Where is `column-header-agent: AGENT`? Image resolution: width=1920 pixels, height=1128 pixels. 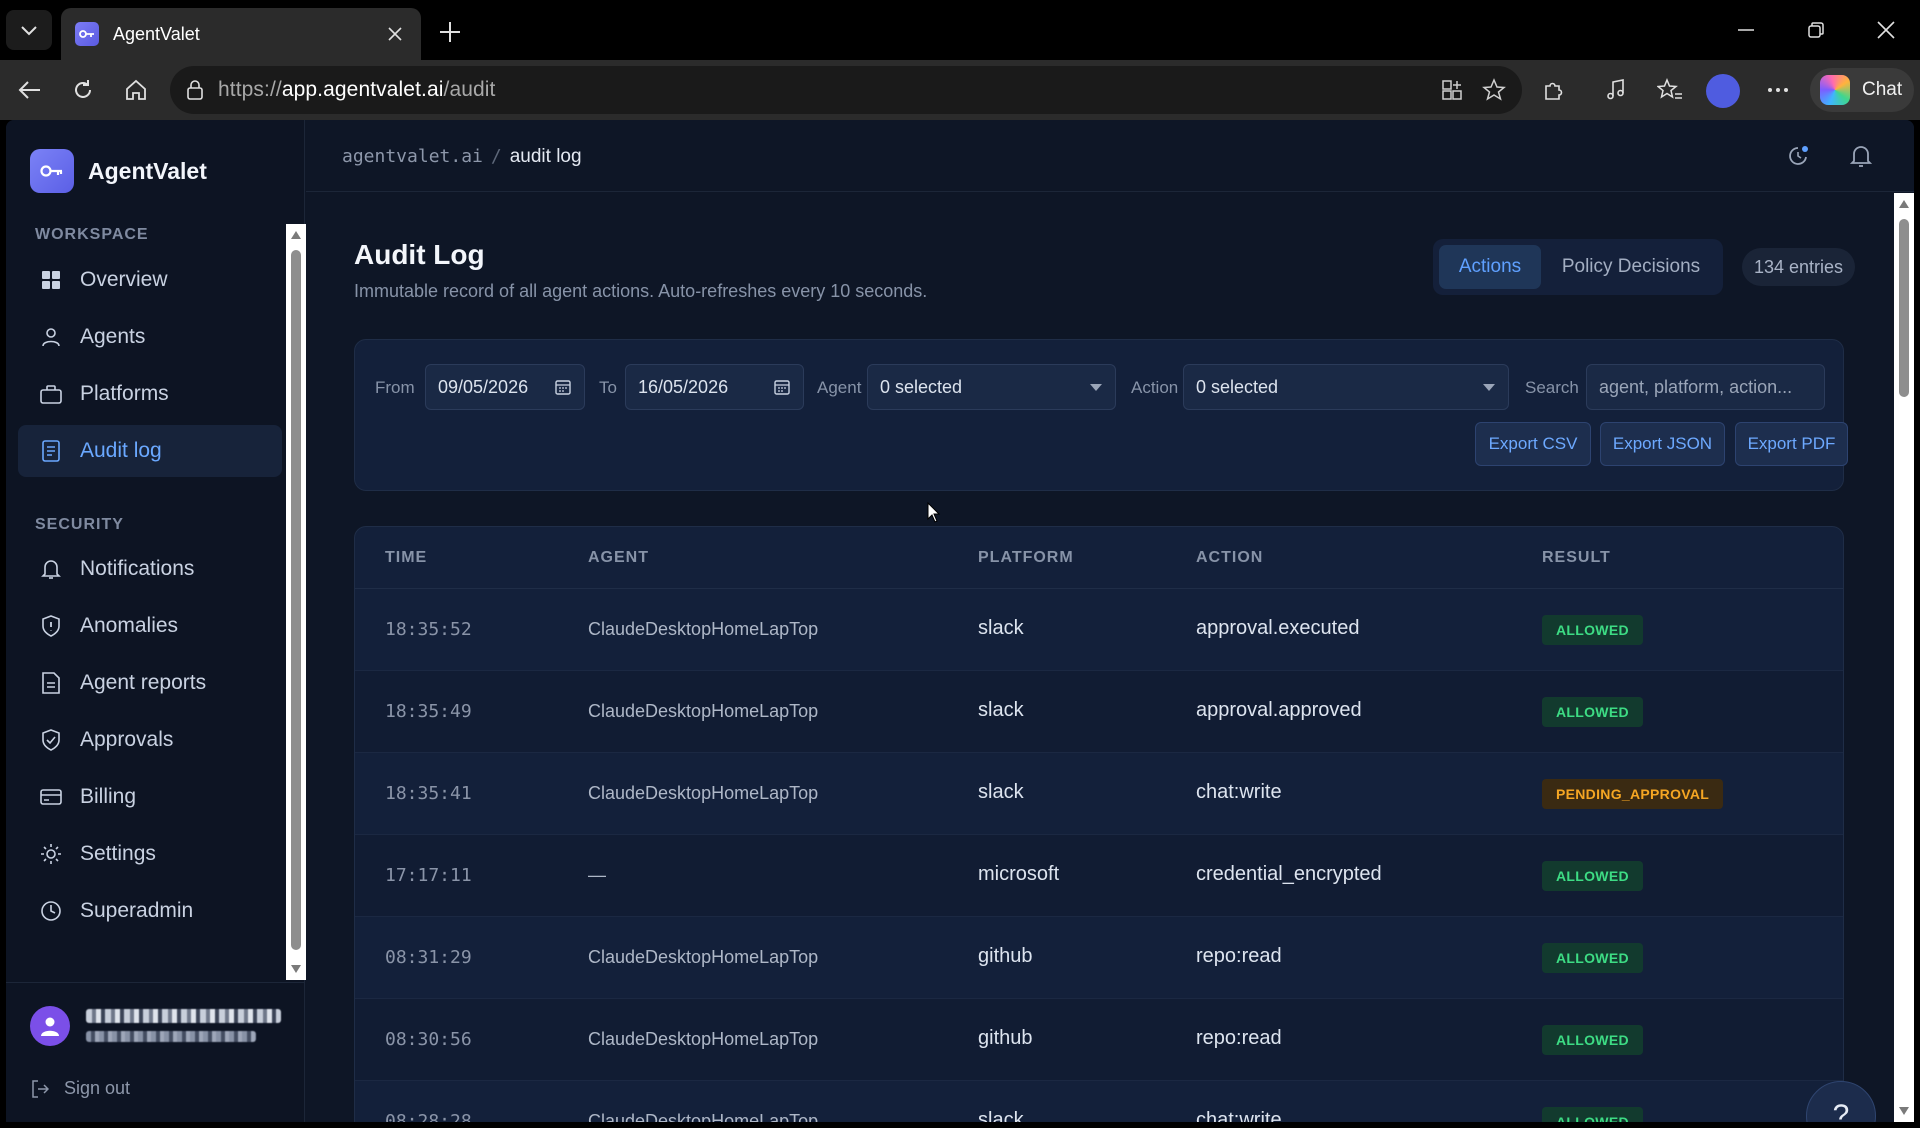
column-header-agent: AGENT is located at coordinates (618, 558).